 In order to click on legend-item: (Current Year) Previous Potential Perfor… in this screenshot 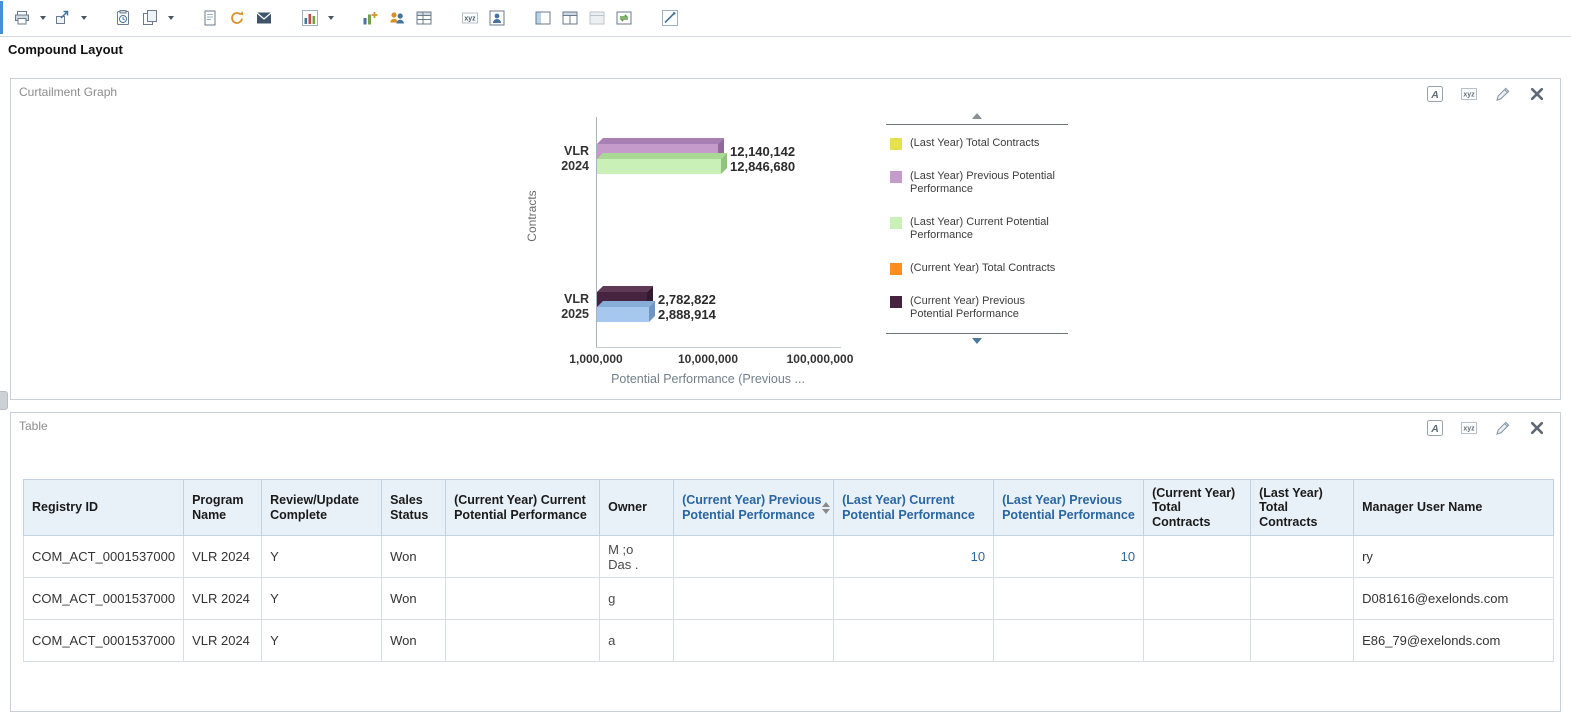, I will do `click(979, 308)`.